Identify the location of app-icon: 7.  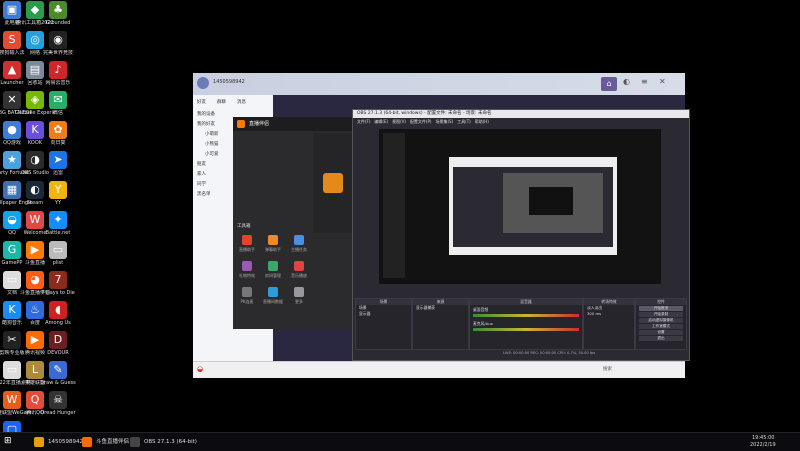
(58, 280).